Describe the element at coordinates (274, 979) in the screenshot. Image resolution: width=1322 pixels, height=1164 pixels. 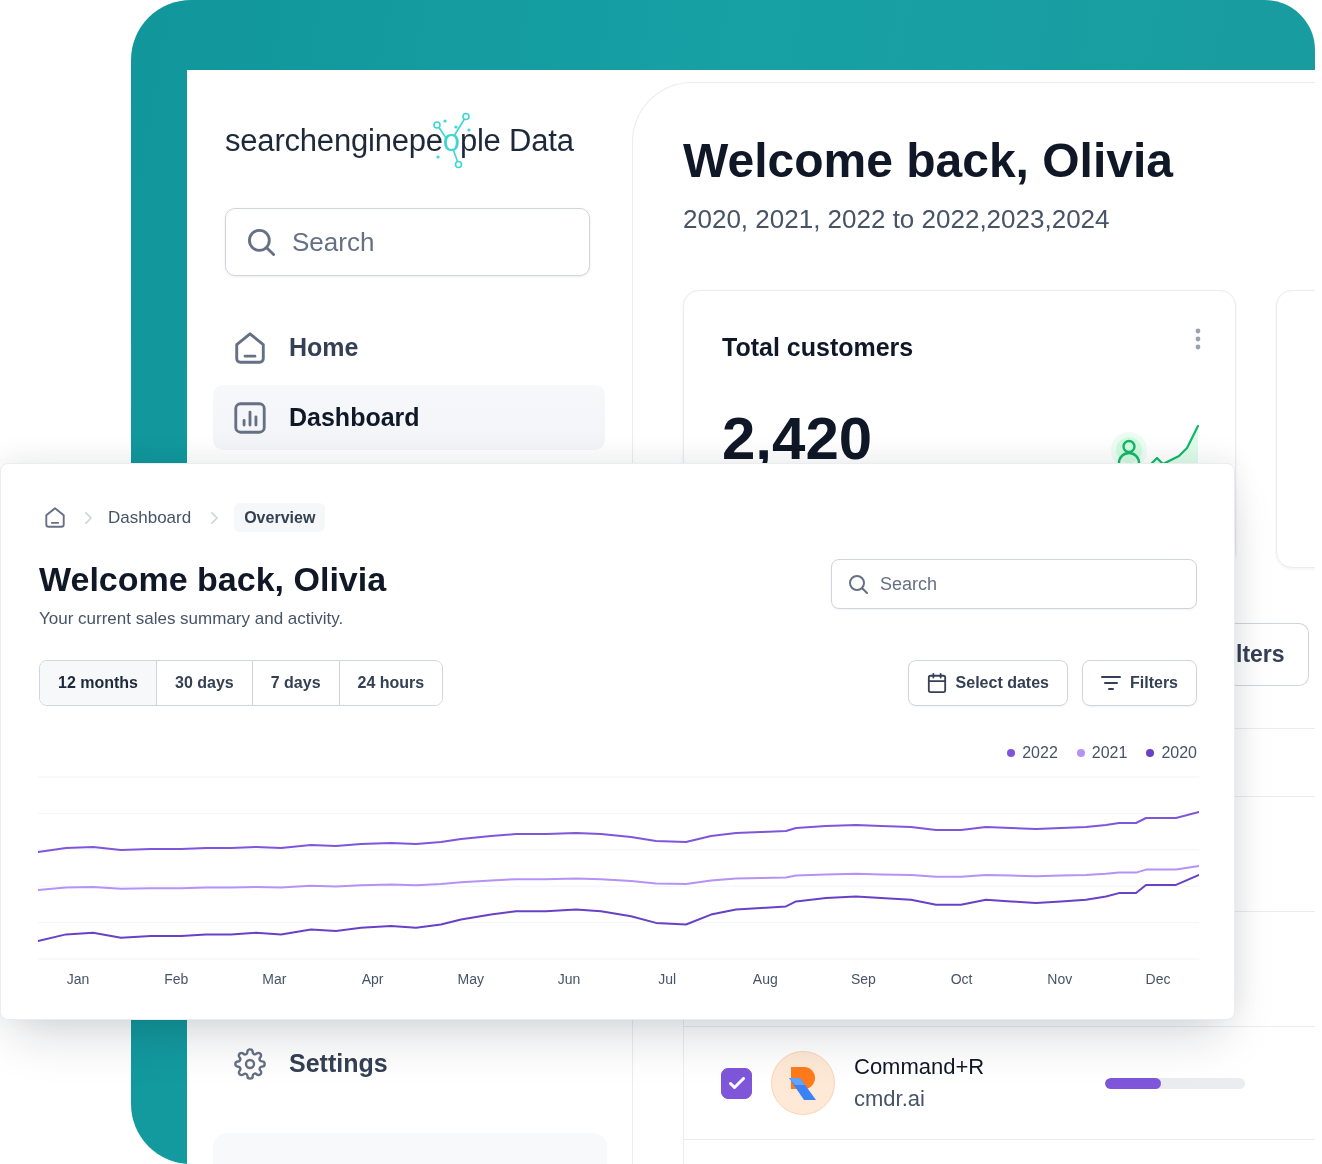
I see `axis-label: Mar` at that location.